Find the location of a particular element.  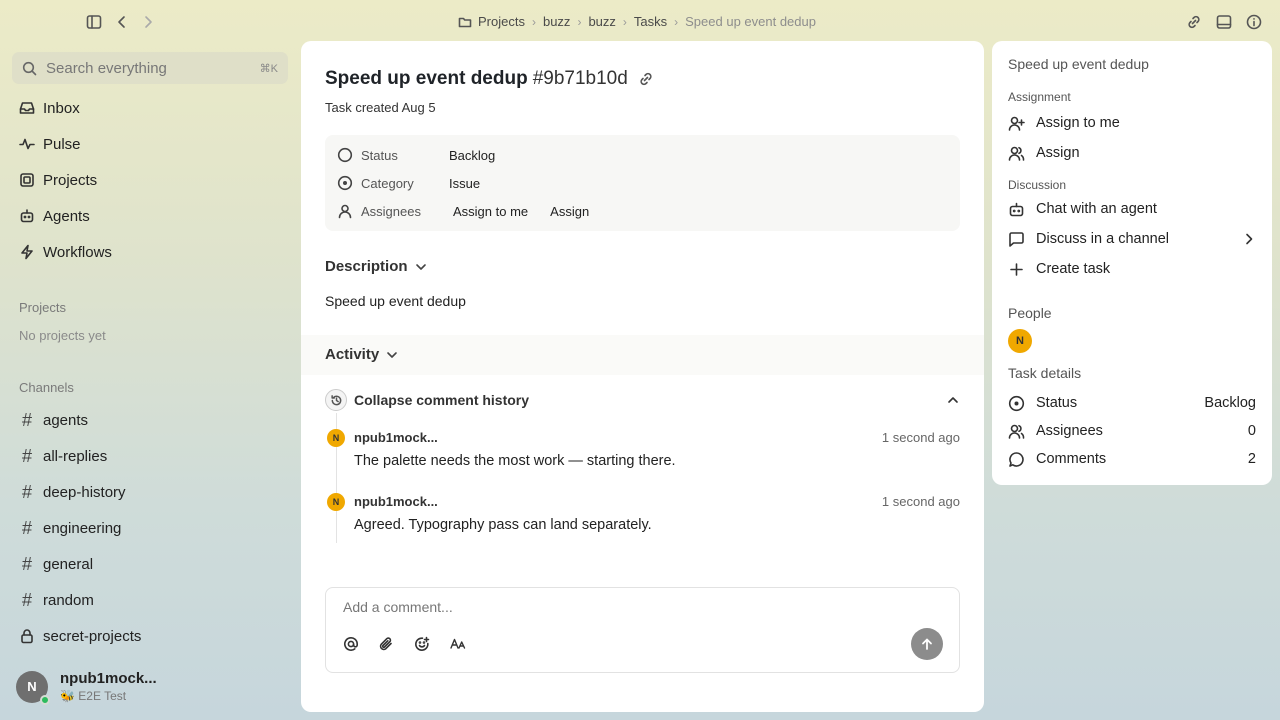

channel-label: secret-projects is located at coordinates (92, 636).